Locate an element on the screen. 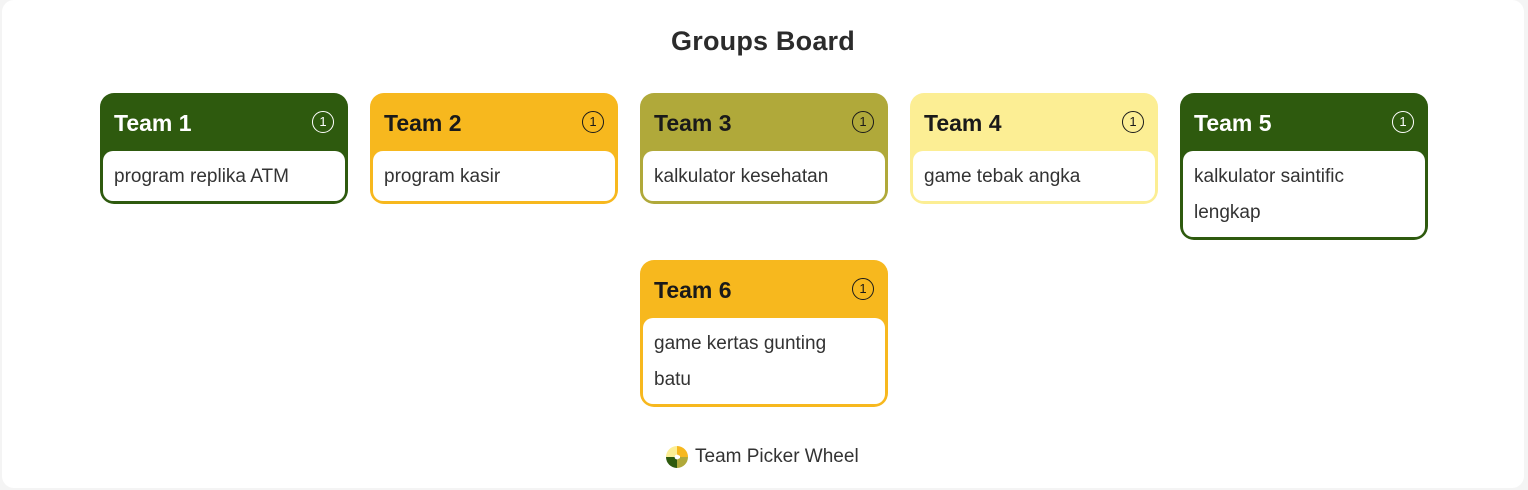  team-card-4: Team 4 1 game tebak angka is located at coordinates (1034, 148).